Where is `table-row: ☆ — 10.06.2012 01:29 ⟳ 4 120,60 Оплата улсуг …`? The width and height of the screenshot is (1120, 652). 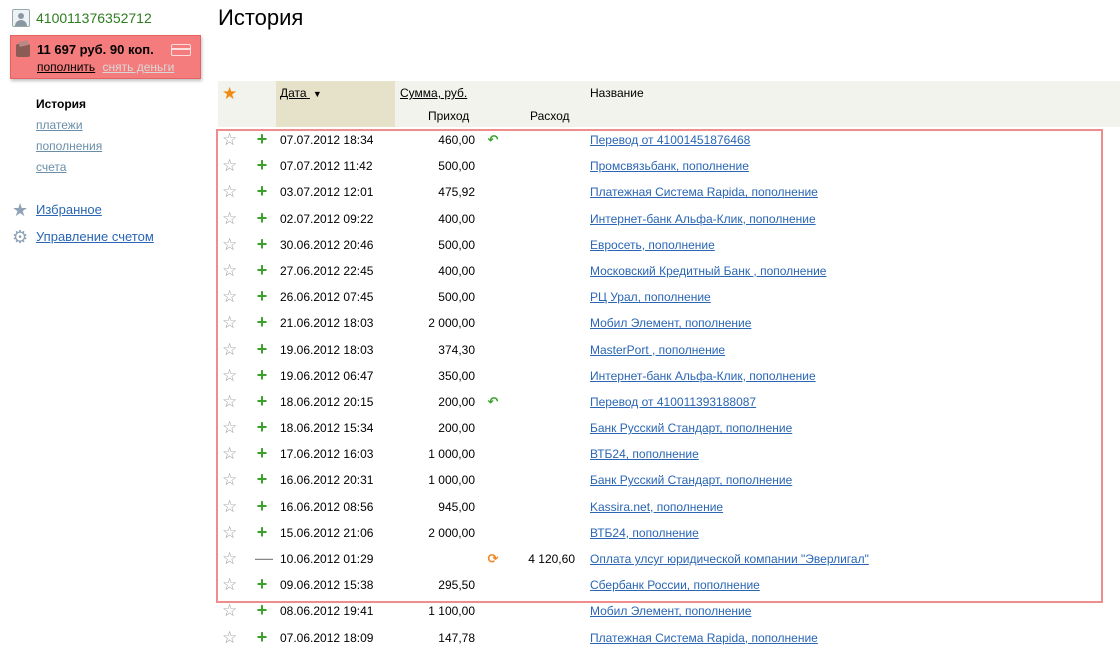 table-row: ☆ — 10.06.2012 01:29 ⟳ 4 120,60 Оплата улсуг … is located at coordinates (669, 559).